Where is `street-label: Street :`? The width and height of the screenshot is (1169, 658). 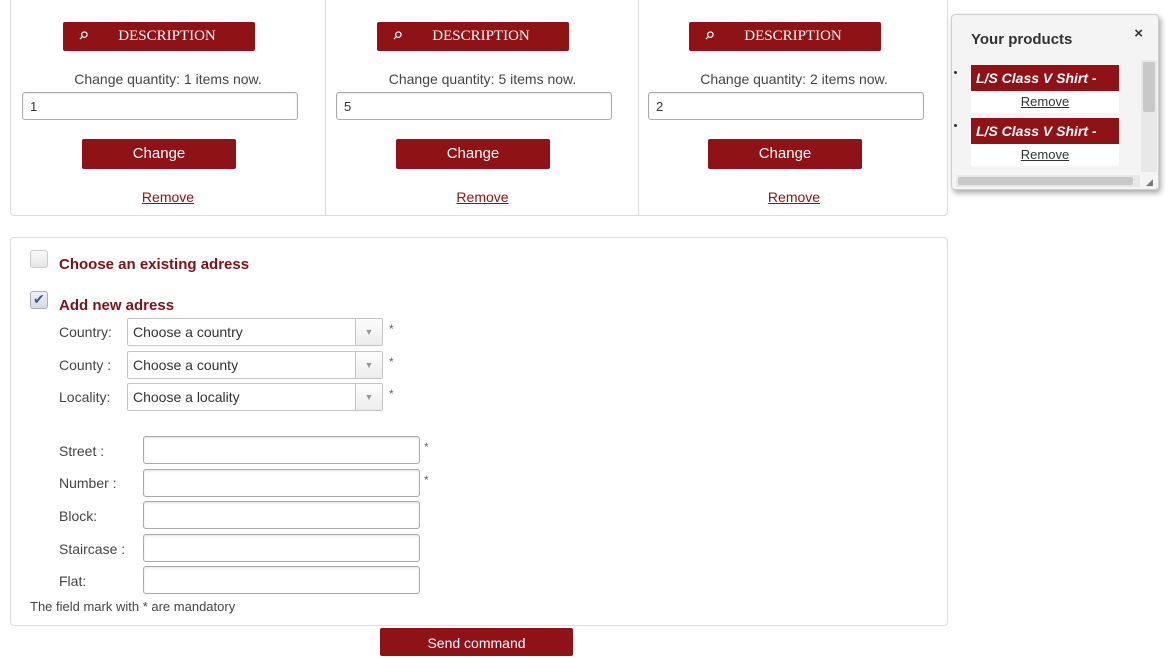
street-label: Street : is located at coordinates (82, 451).